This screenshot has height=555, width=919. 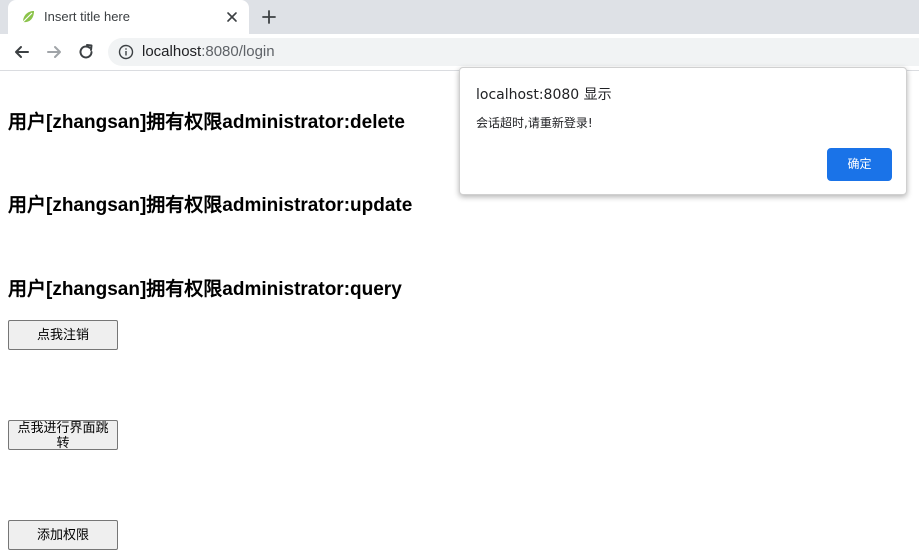 What do you see at coordinates (683, 131) in the screenshot?
I see `alert-dialog: localhost:8080 显示 会话超时,请重新登录! 确定` at bounding box center [683, 131].